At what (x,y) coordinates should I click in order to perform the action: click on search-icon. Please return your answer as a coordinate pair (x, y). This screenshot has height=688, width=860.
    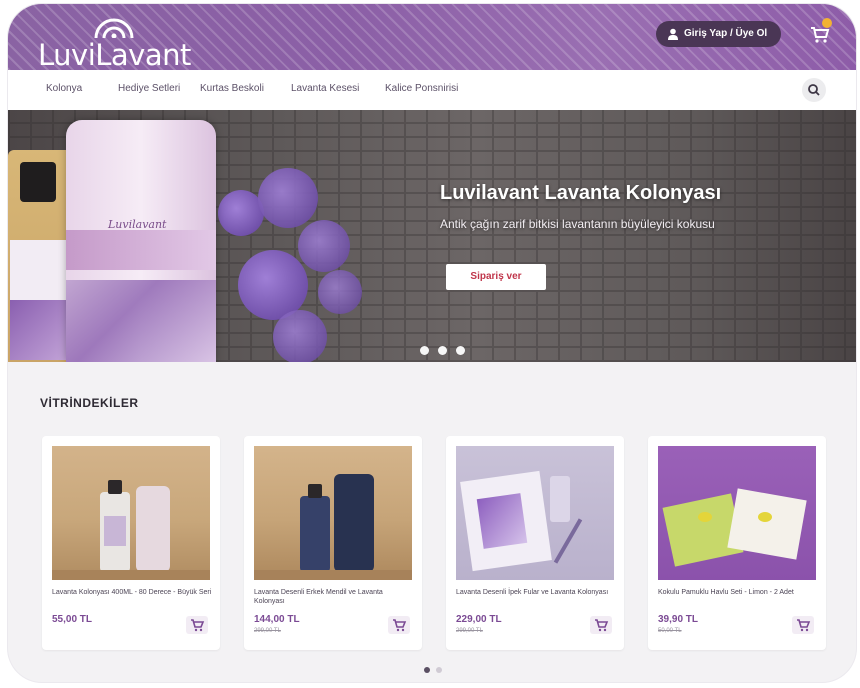
    Looking at the image, I should click on (814, 90).